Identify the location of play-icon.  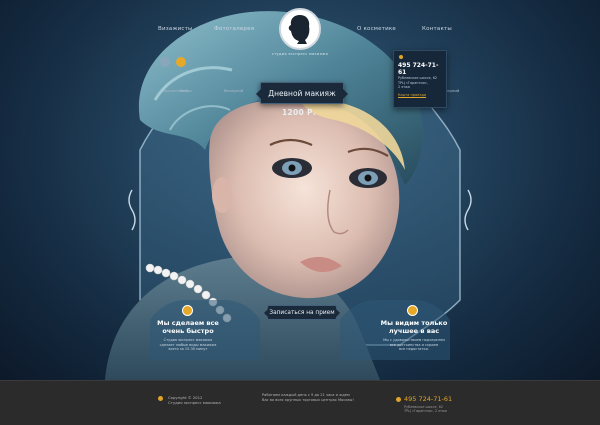
(165, 62).